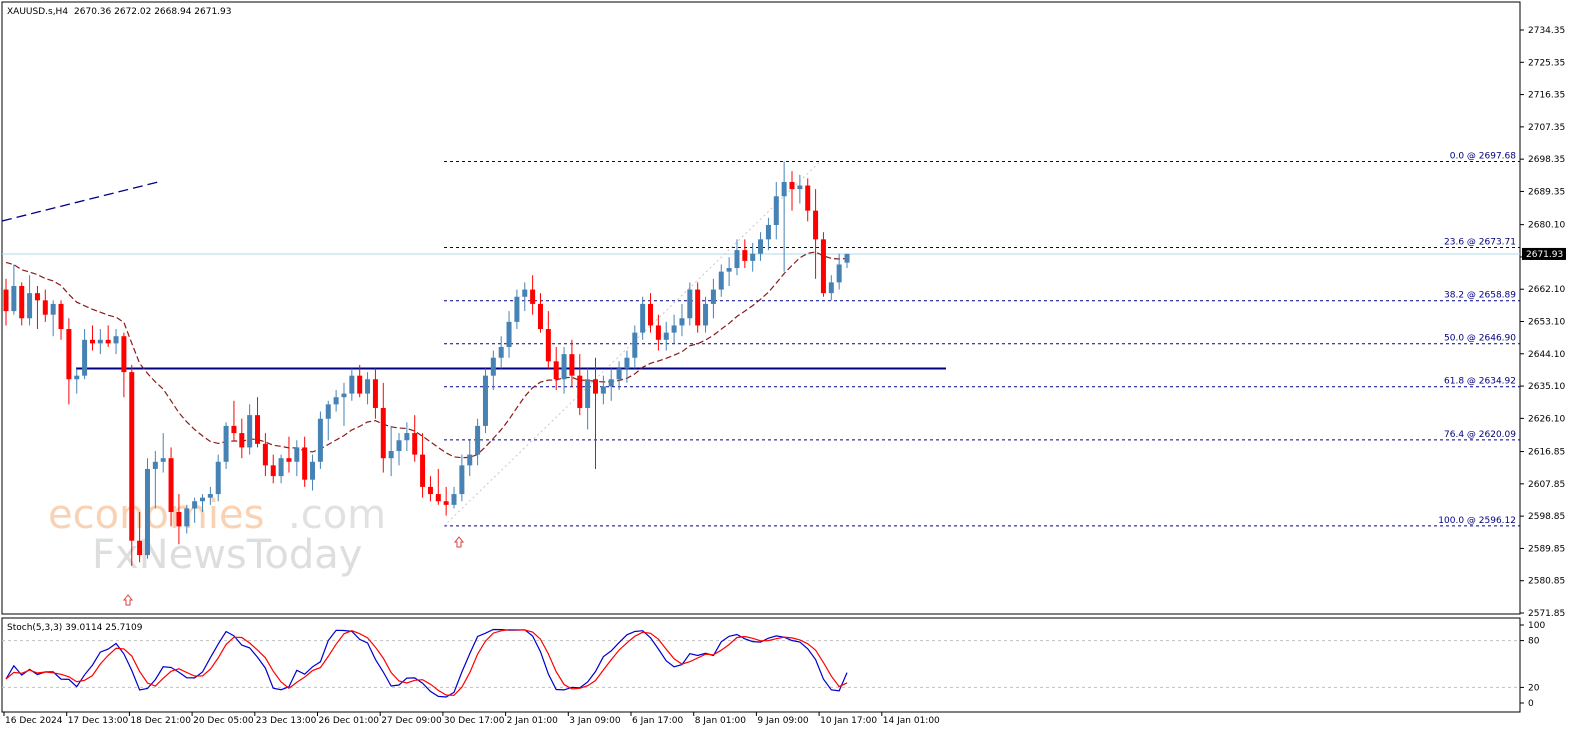 The image size is (1596, 747). I want to click on stoch-label: Stoch(5,3,3) 39.0114 25.7109, so click(75, 628).